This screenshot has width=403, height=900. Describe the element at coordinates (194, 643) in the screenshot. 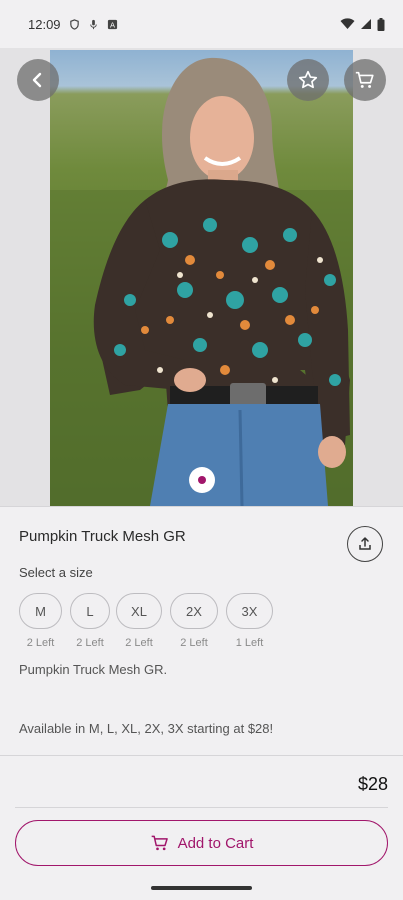

I see `size-stock-2x: 2 Left` at that location.